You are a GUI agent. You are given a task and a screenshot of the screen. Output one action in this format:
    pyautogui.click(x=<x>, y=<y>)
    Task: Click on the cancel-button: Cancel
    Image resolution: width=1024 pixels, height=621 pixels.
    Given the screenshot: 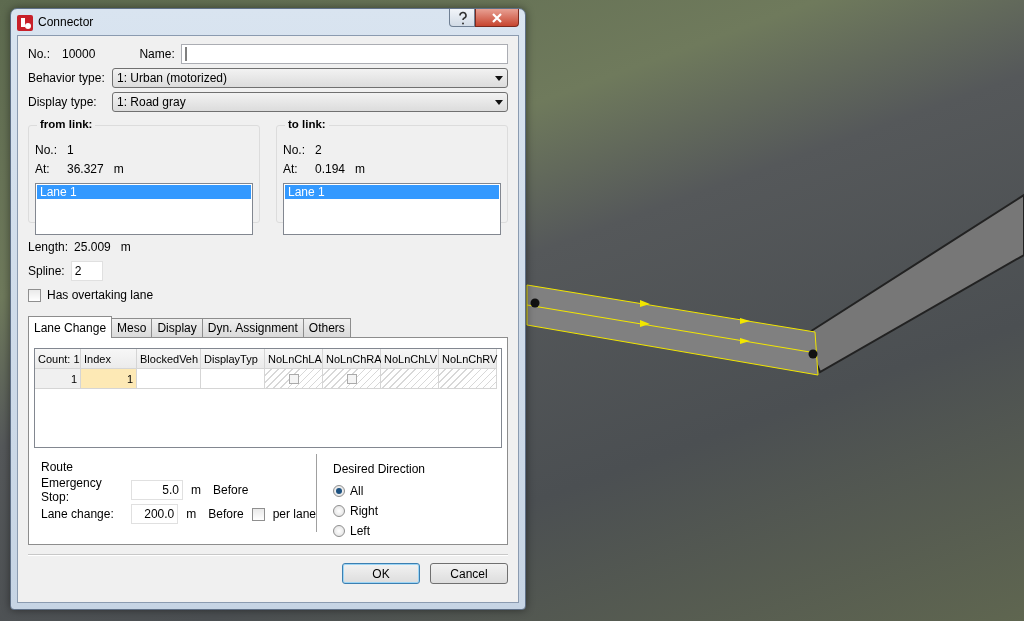 What is the action you would take?
    pyautogui.click(x=469, y=573)
    